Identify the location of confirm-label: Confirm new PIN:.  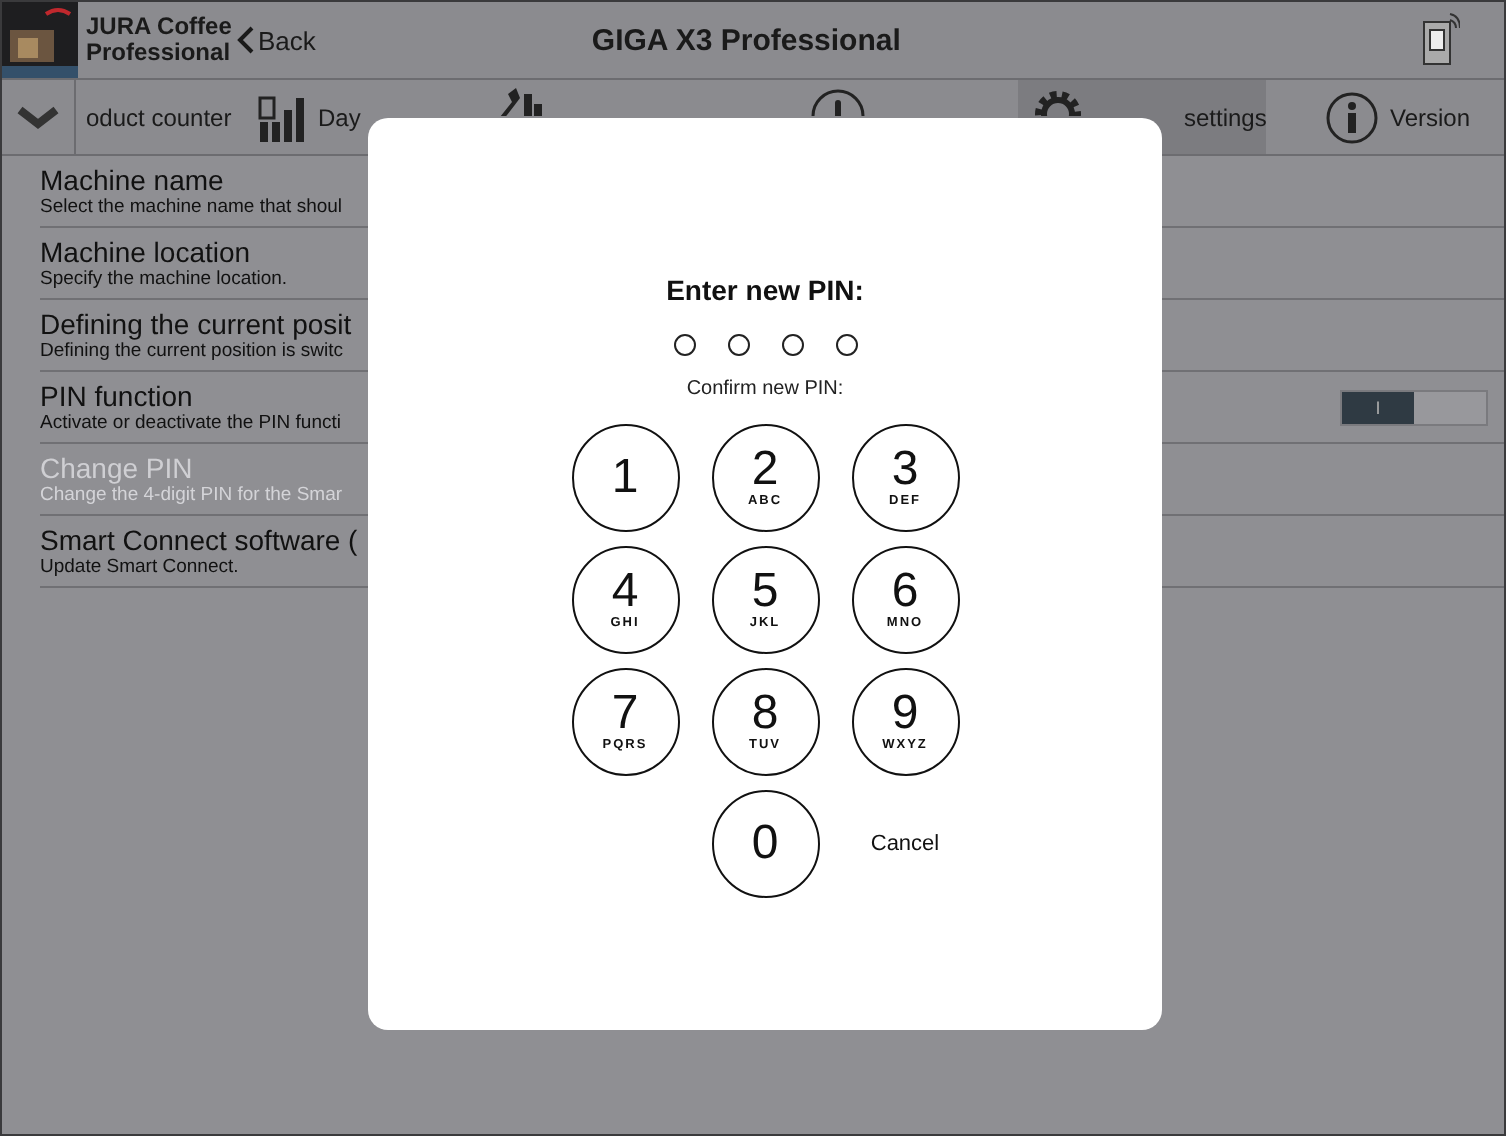
(765, 389).